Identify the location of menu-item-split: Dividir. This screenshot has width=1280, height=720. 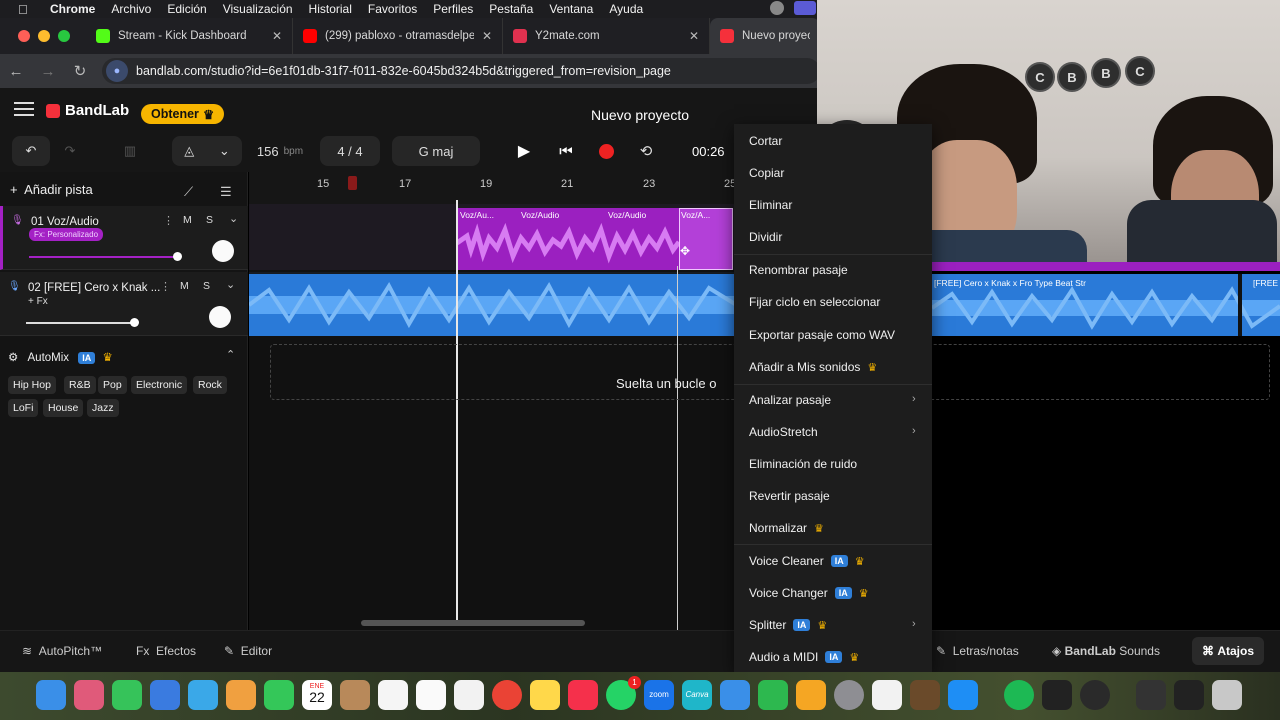
(765, 237).